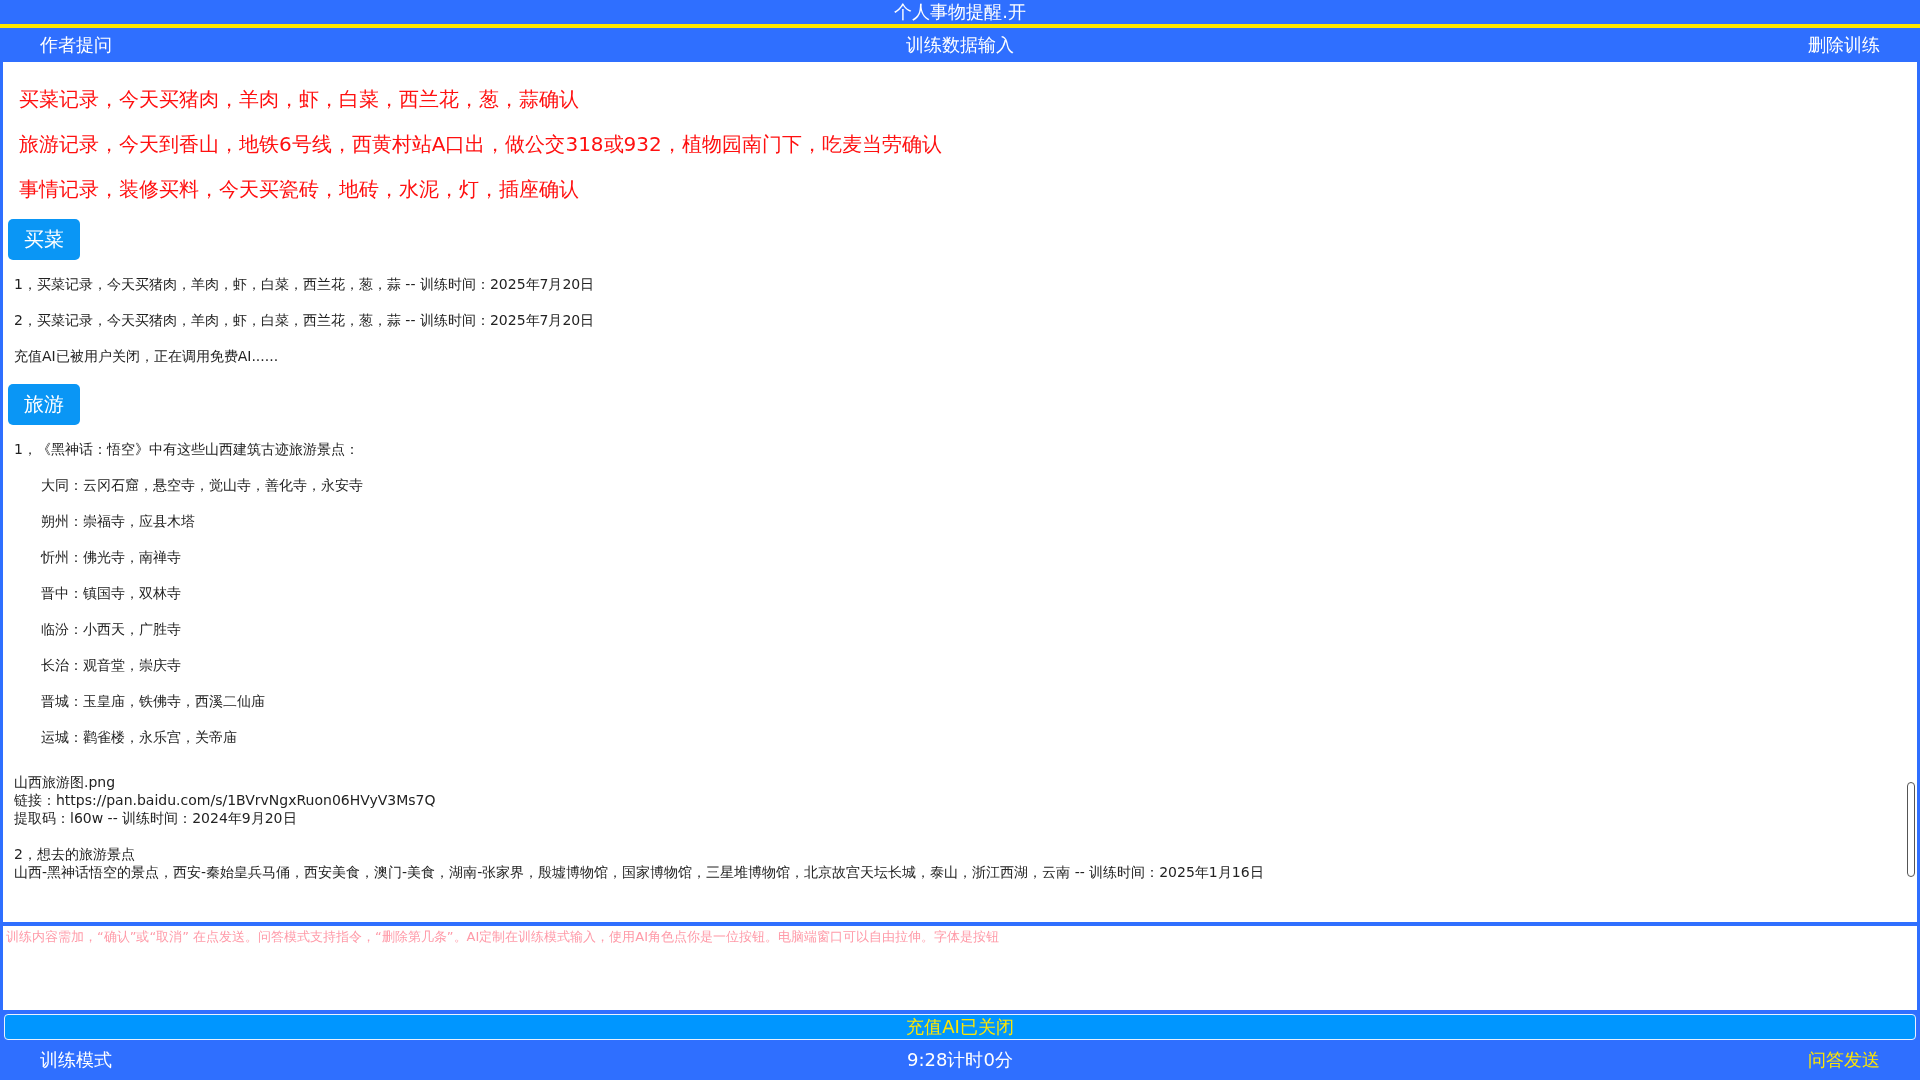 This screenshot has width=1920, height=1080. What do you see at coordinates (481, 144) in the screenshot?
I see `command-text: 旅游记录，今天到香山，地铁6号线，西黄村站A口出，做公交318或932，植物园南门下，吃麦当劳确认` at bounding box center [481, 144].